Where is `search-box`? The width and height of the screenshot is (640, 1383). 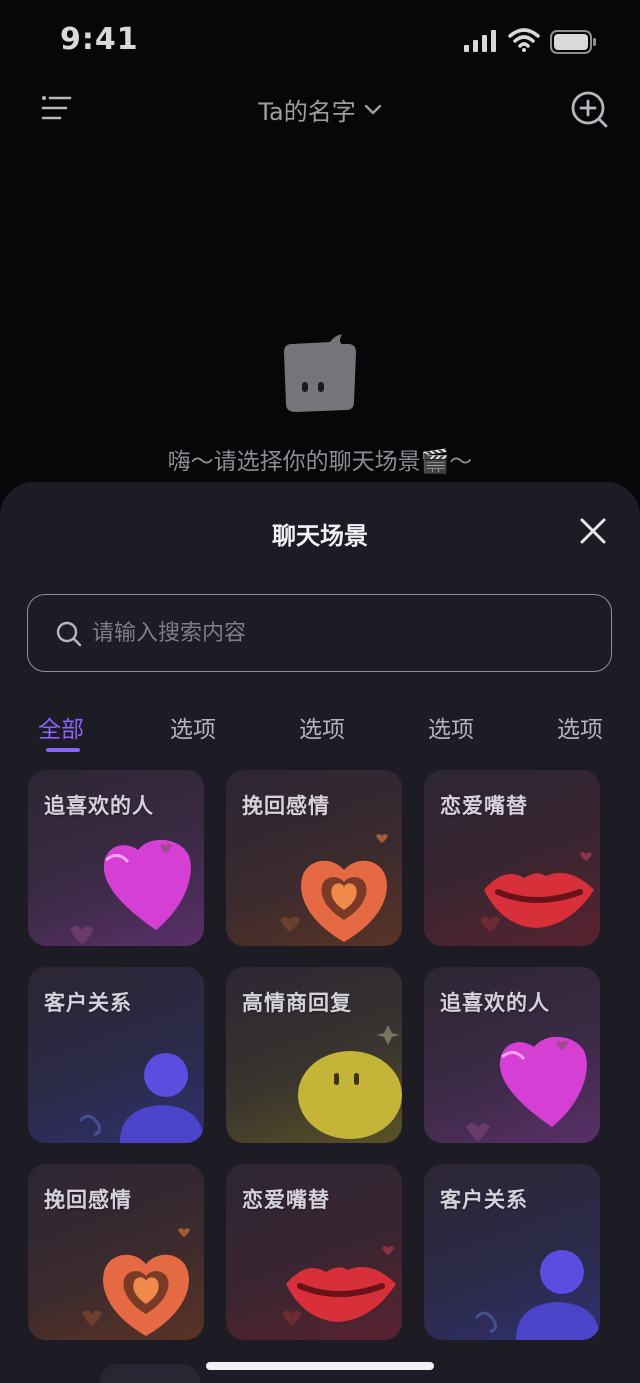
search-box is located at coordinates (319, 633).